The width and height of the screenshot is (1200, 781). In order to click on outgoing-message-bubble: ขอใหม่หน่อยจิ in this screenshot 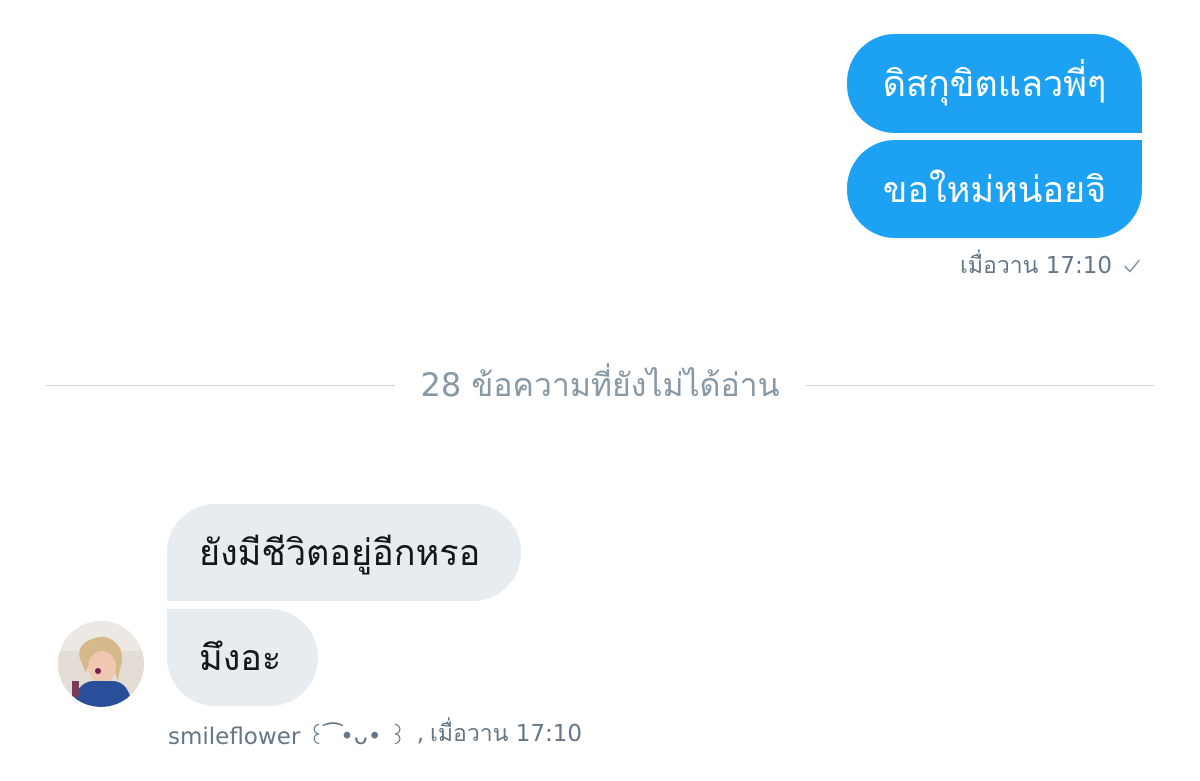, I will do `click(994, 189)`.